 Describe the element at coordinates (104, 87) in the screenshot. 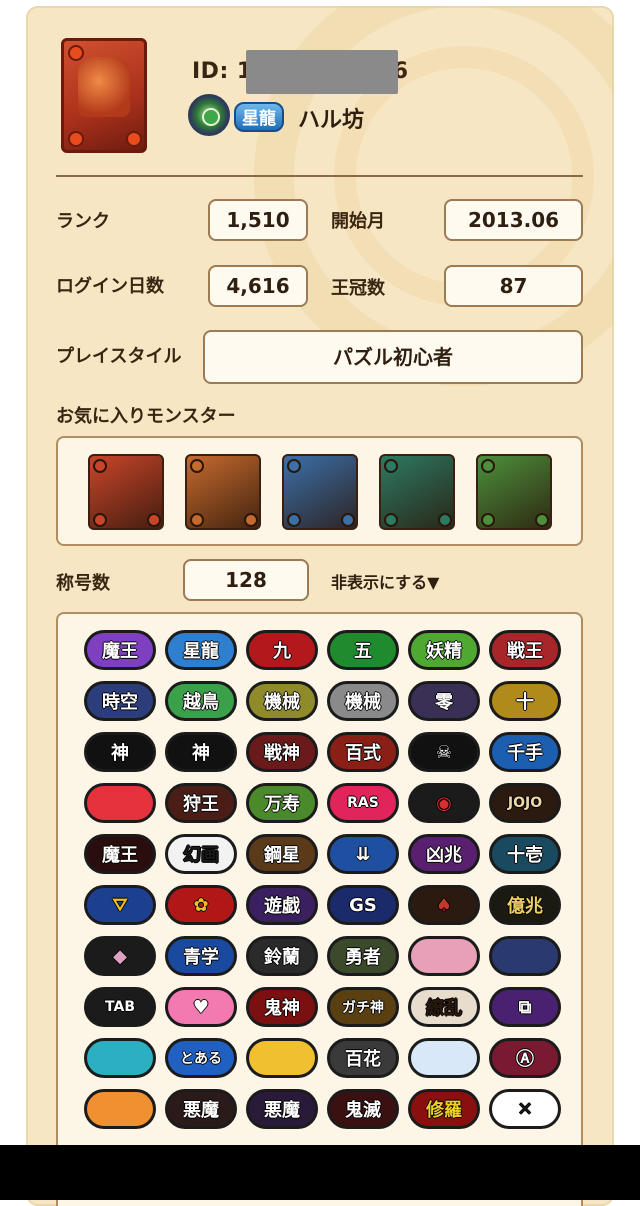

I see `avatar-monster-art` at that location.